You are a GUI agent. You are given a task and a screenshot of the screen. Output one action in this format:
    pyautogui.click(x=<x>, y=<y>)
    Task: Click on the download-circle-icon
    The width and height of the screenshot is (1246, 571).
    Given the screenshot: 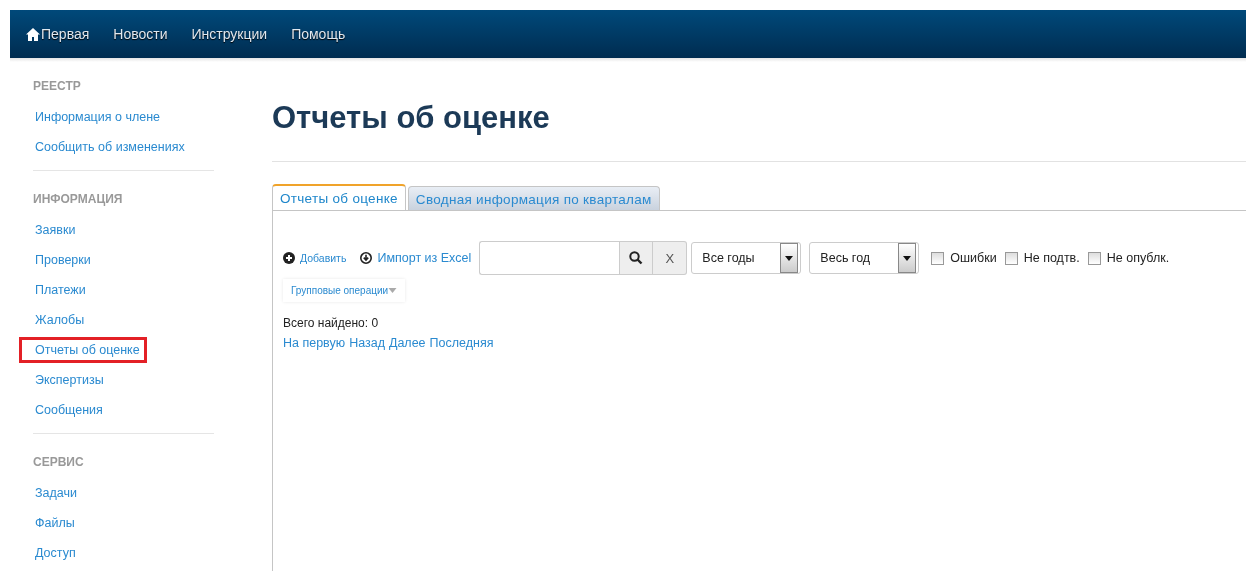 What is the action you would take?
    pyautogui.click(x=366, y=258)
    